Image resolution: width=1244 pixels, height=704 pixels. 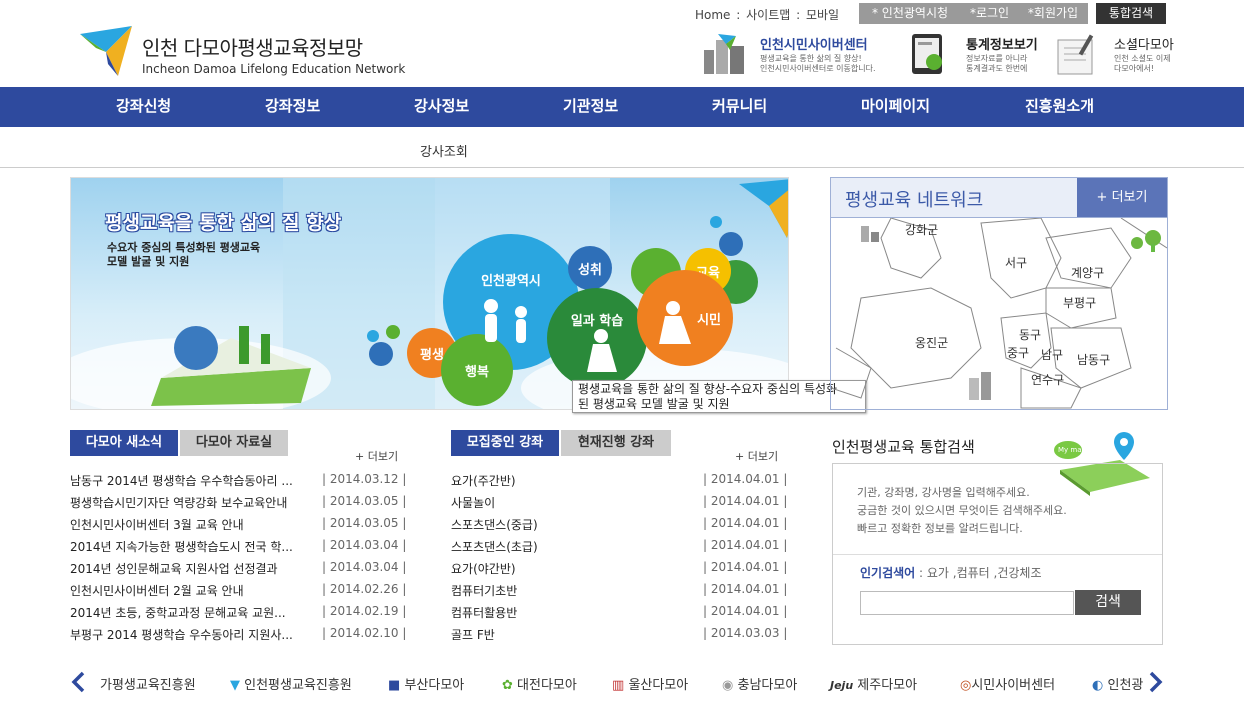 What do you see at coordinates (616, 443) in the screenshot?
I see `tab-ongoing-courses: 현재진행 강좌` at bounding box center [616, 443].